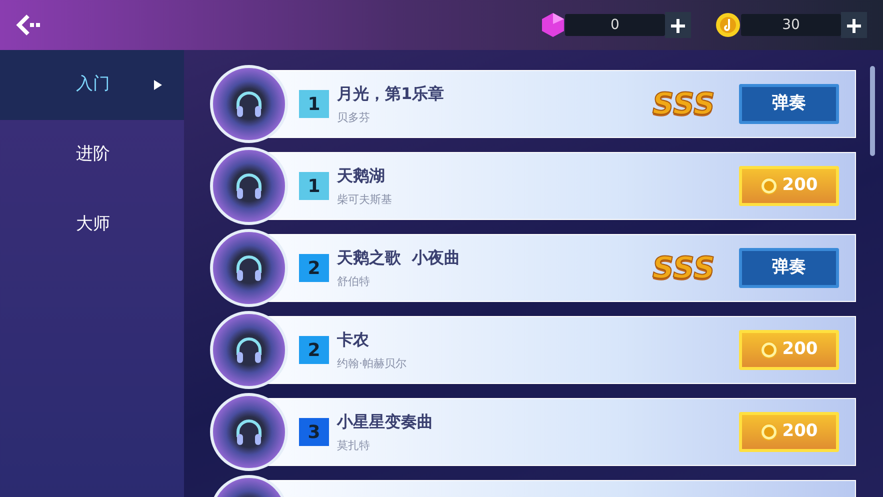 Image resolution: width=883 pixels, height=497 pixels. I want to click on currency-amount: 30, so click(791, 25).